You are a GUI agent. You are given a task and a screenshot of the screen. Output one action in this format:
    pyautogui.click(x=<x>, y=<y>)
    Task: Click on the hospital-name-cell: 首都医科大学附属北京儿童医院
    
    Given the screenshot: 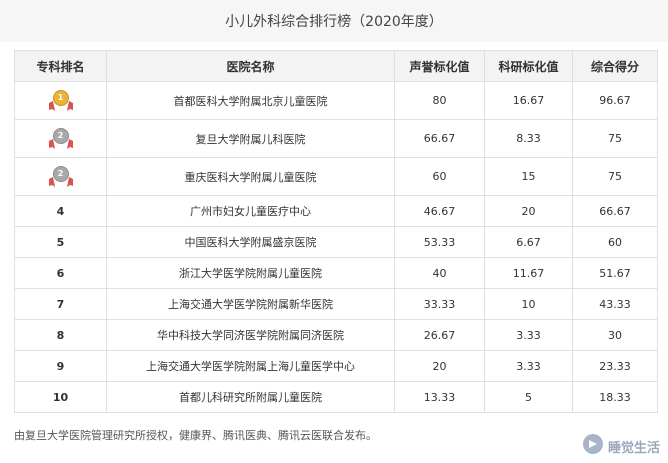 What is the action you would take?
    pyautogui.click(x=250, y=100)
    